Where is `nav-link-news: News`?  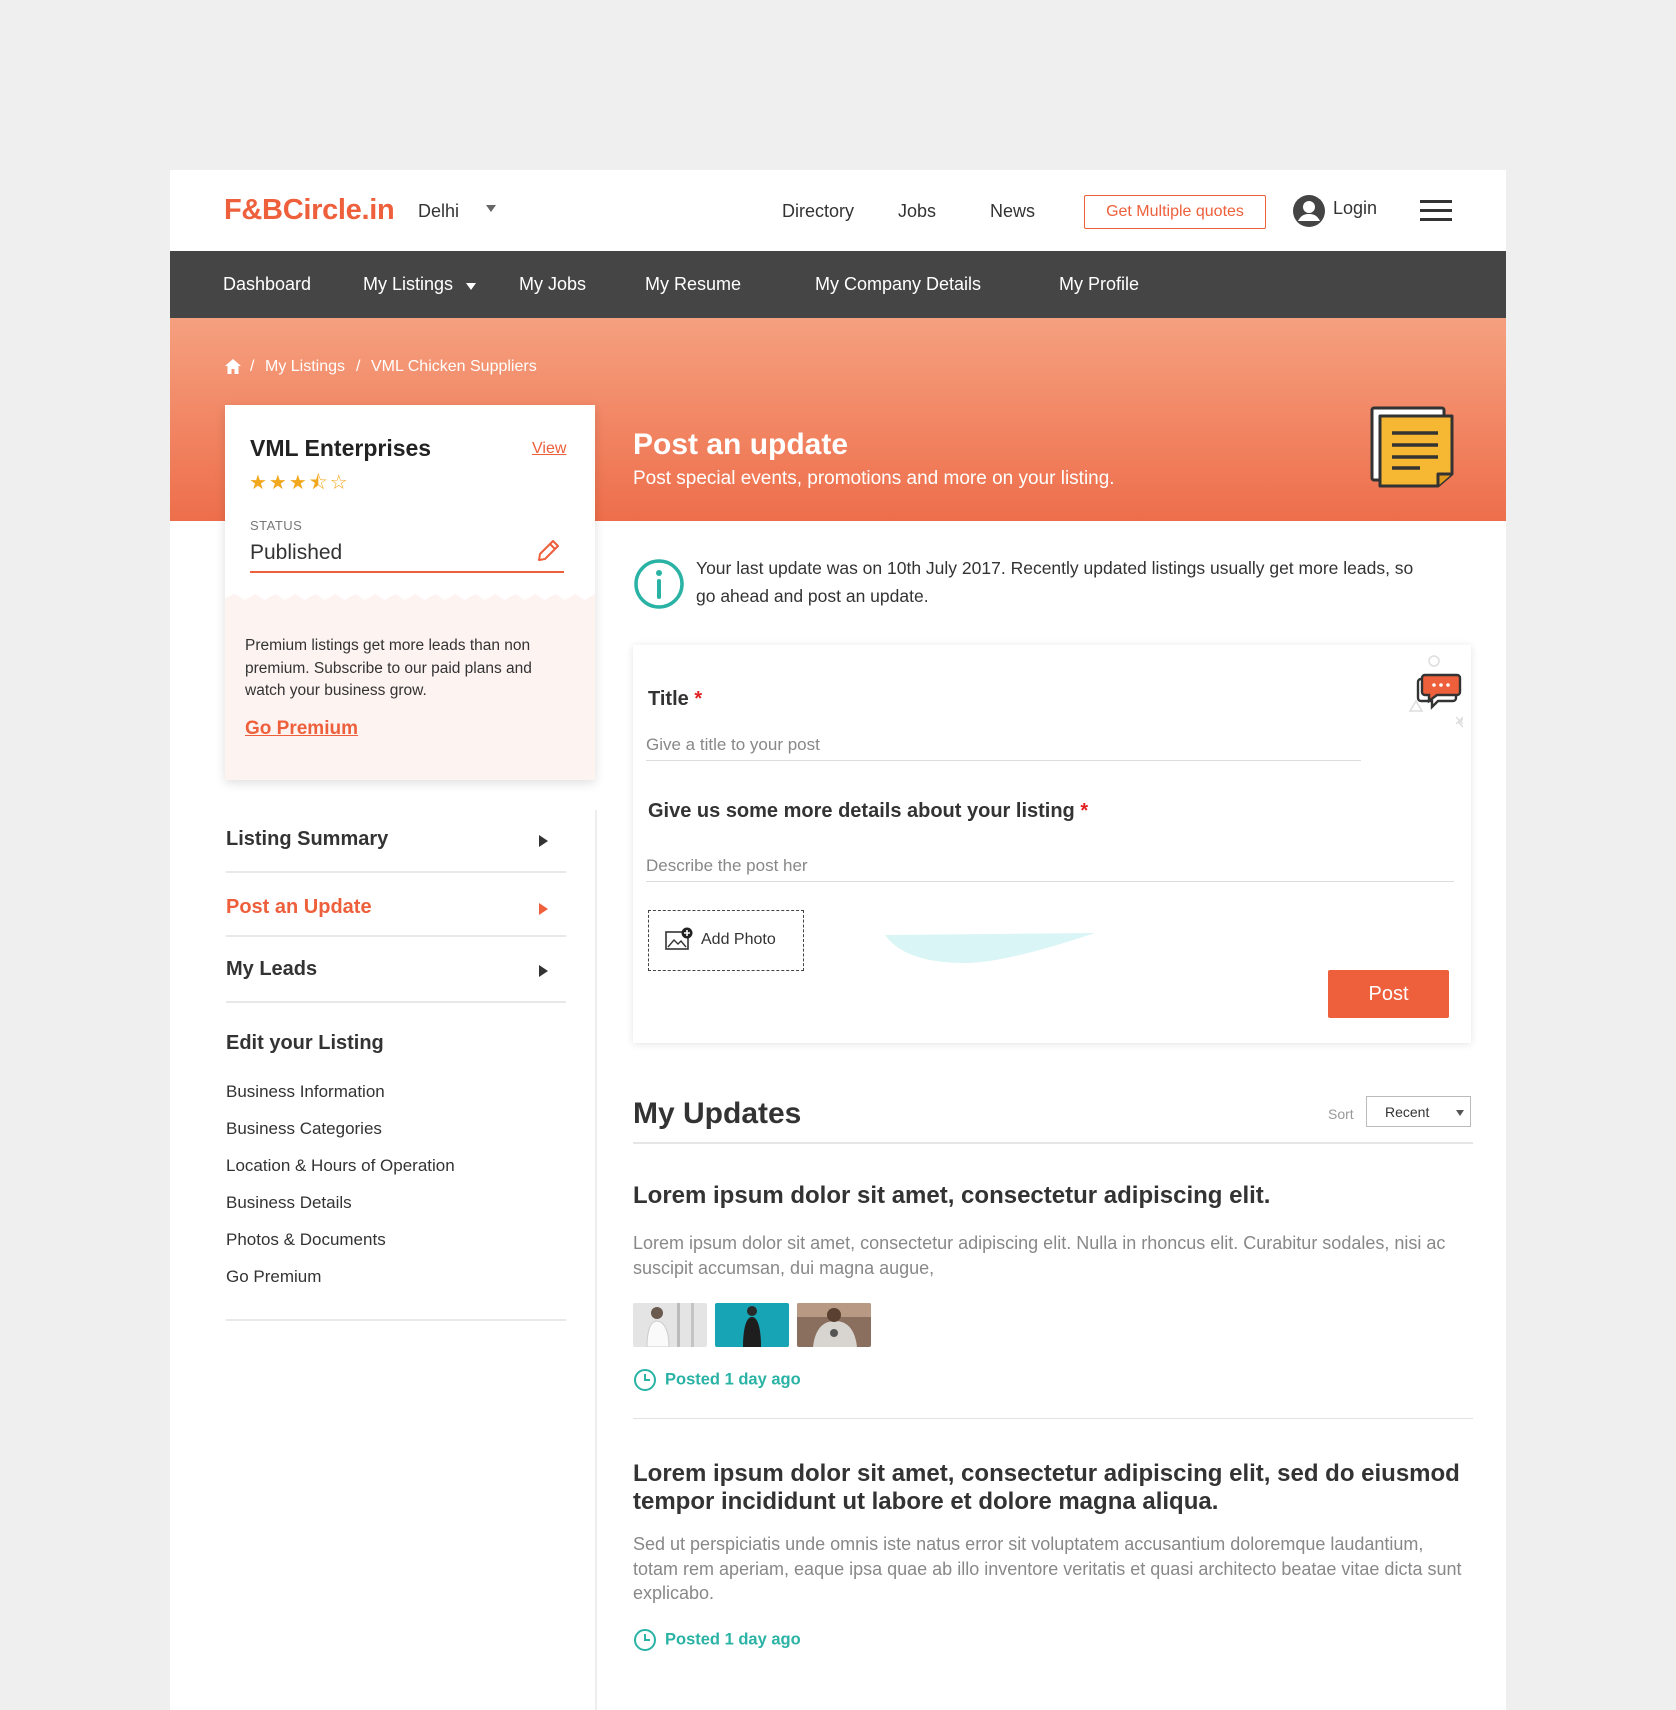
nav-link-news: News is located at coordinates (1012, 211).